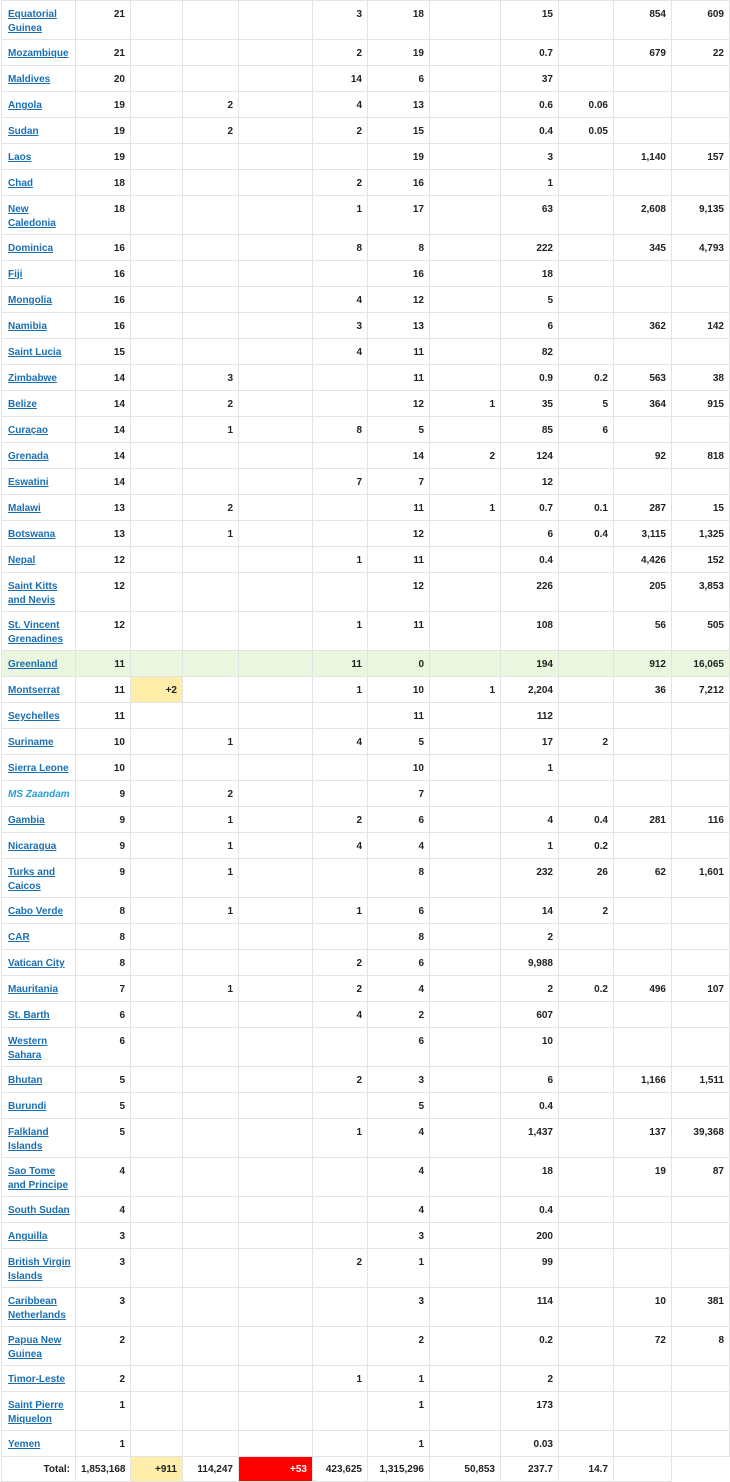  What do you see at coordinates (586, 845) in the screenshot?
I see `deaths-per-1m-cell: 0.2` at bounding box center [586, 845].